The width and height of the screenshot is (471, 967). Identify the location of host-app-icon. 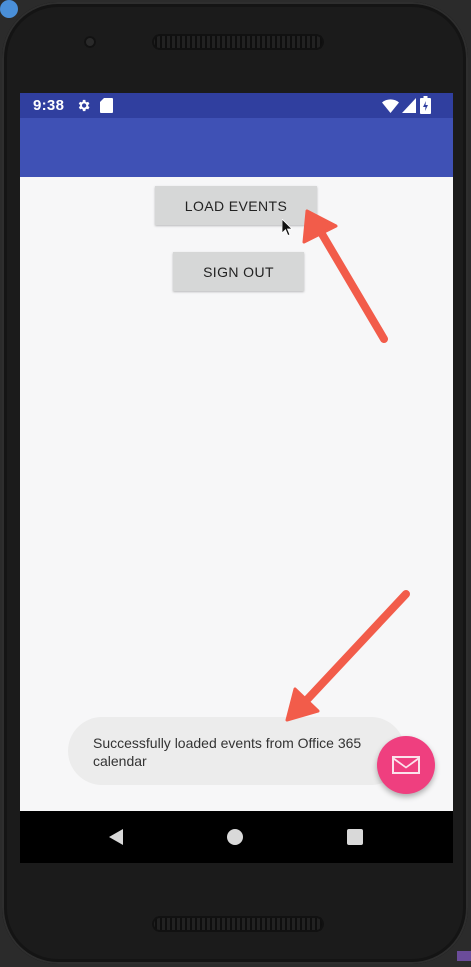
(9, 9).